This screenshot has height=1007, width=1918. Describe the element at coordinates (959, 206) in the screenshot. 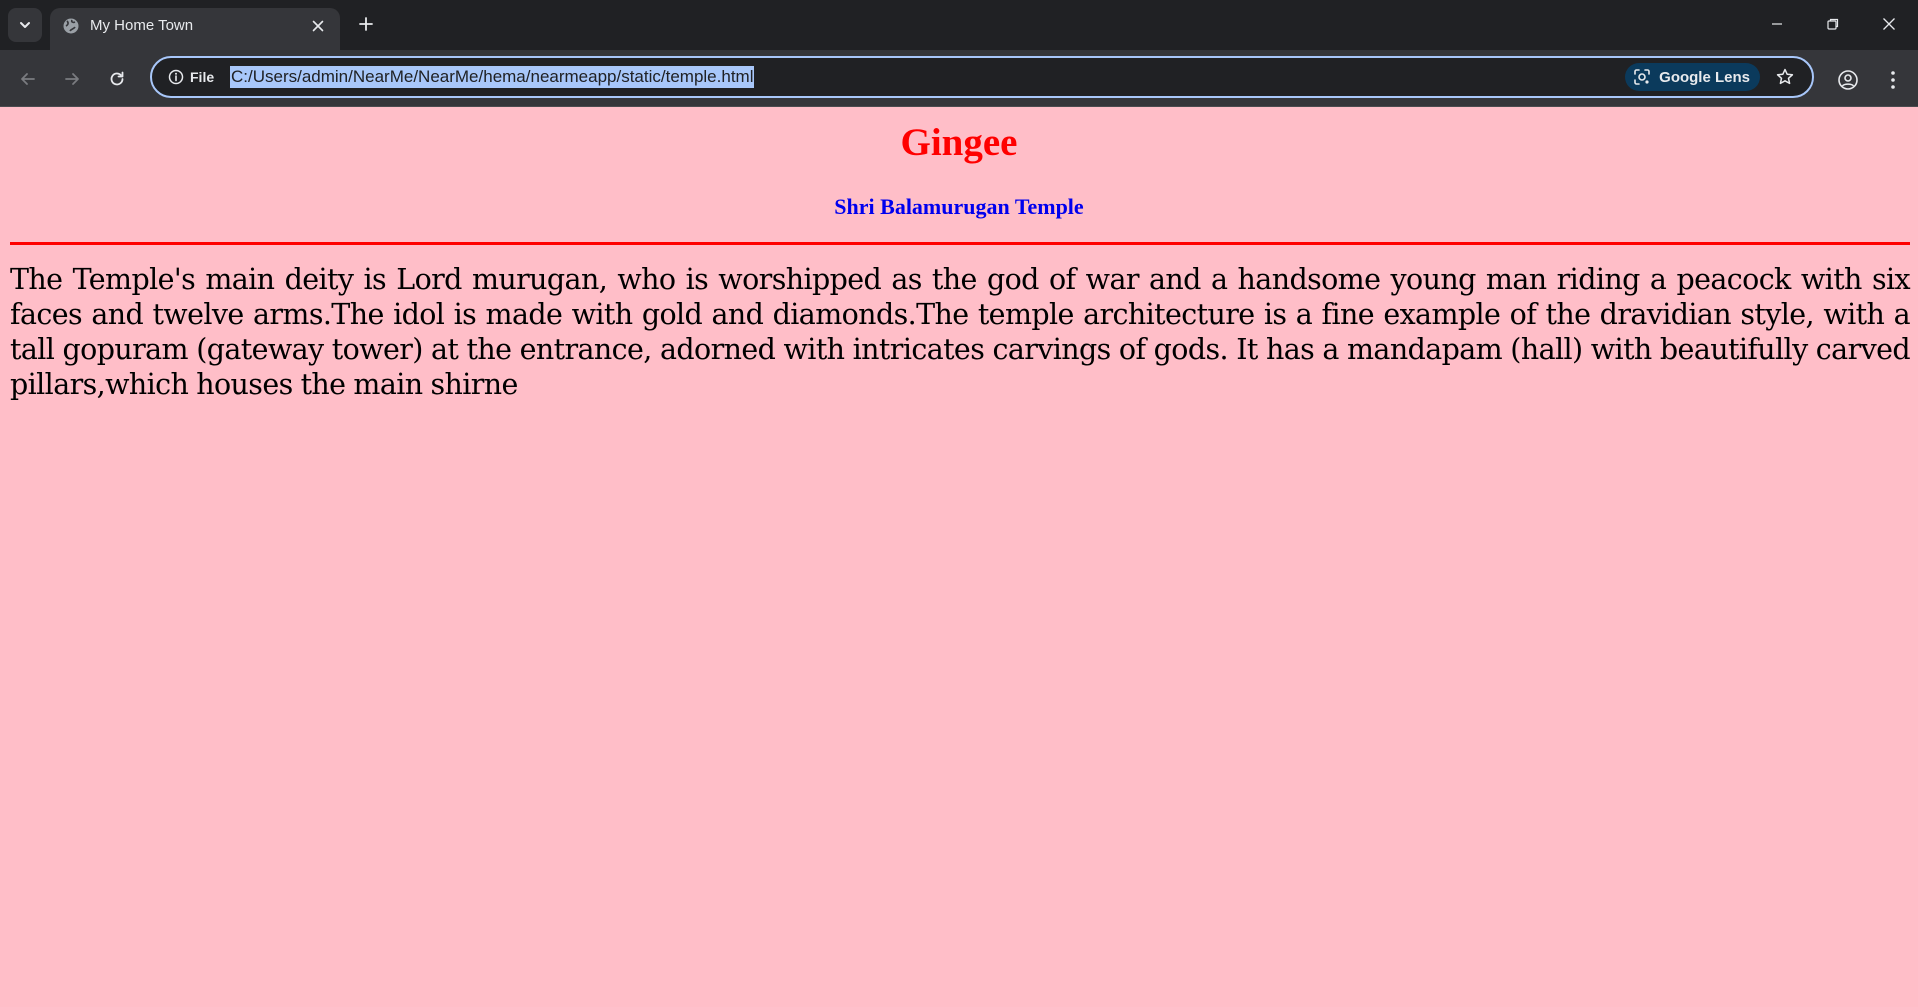

I see `page-subtitle: Shri Balamurugan Temple` at that location.